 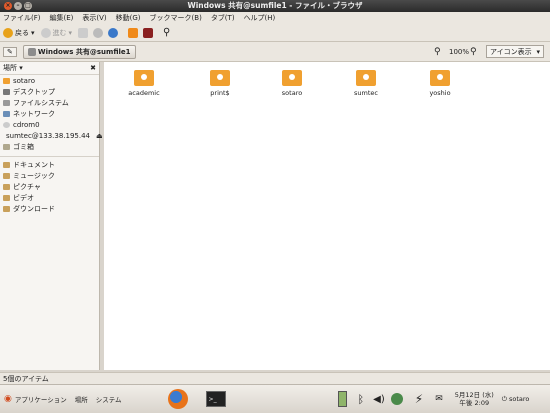 What do you see at coordinates (148, 32) in the screenshot?
I see `computer-icon` at bounding box center [148, 32].